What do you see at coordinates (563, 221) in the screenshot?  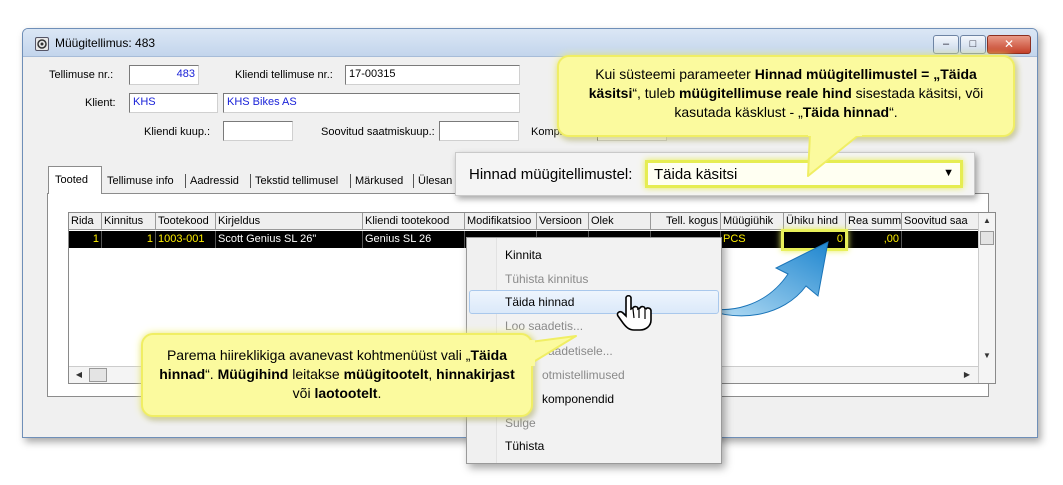 I see `col-header-versioon: Versioon` at bounding box center [563, 221].